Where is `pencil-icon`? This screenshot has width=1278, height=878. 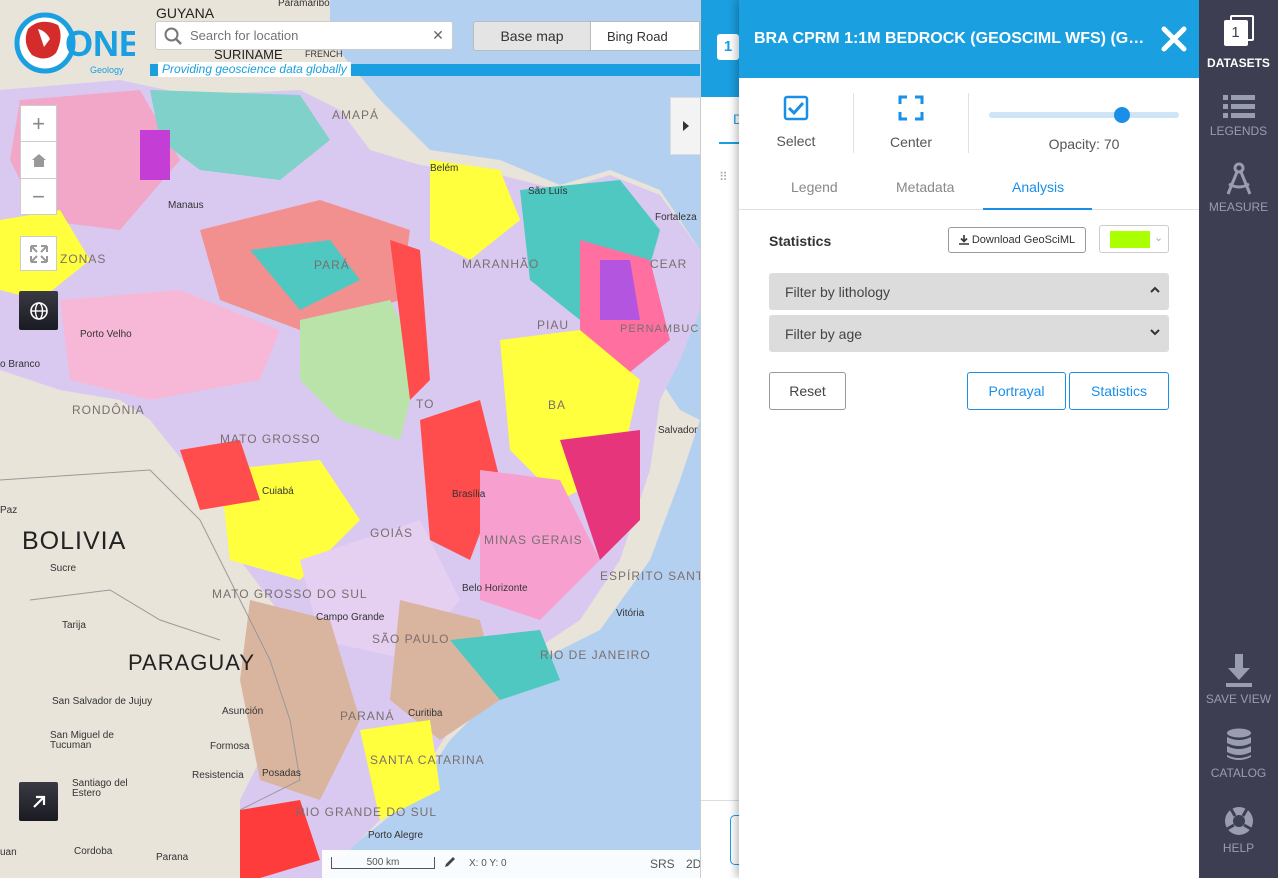
pencil-icon is located at coordinates (450, 863).